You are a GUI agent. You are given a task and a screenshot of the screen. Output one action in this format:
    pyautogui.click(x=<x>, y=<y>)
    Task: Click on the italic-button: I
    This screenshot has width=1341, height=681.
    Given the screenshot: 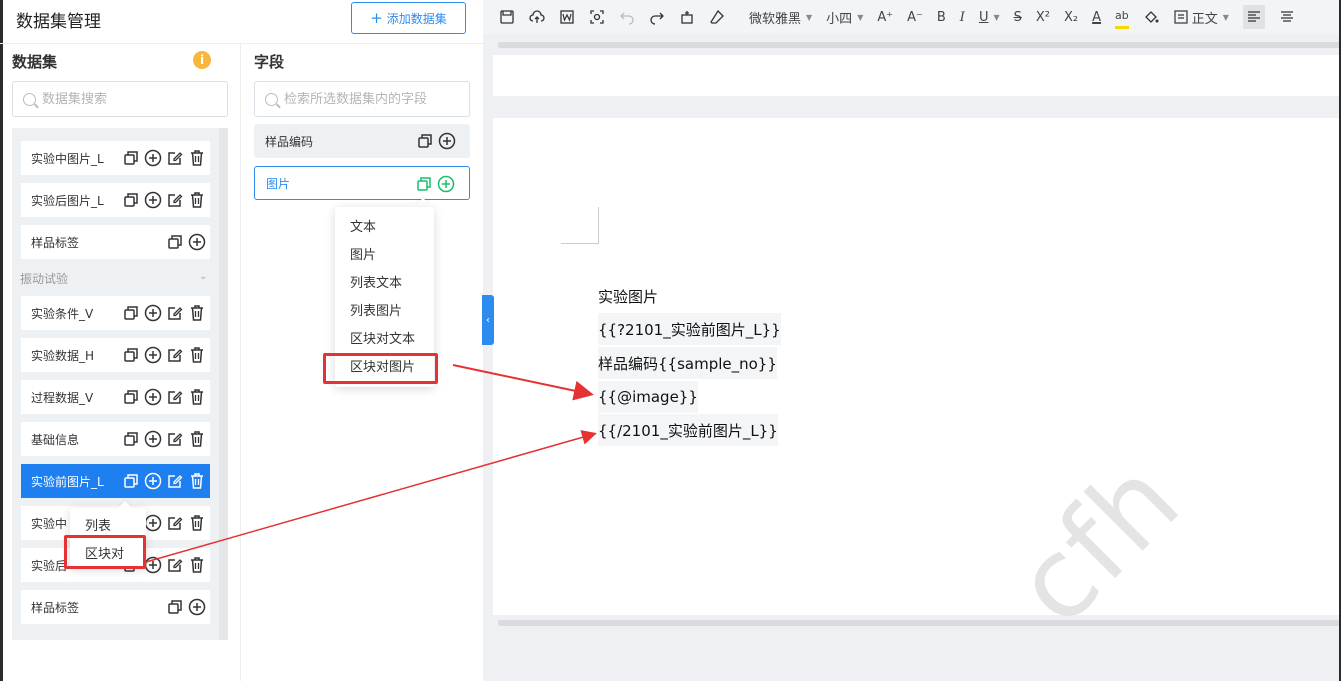 What is the action you would take?
    pyautogui.click(x=962, y=17)
    